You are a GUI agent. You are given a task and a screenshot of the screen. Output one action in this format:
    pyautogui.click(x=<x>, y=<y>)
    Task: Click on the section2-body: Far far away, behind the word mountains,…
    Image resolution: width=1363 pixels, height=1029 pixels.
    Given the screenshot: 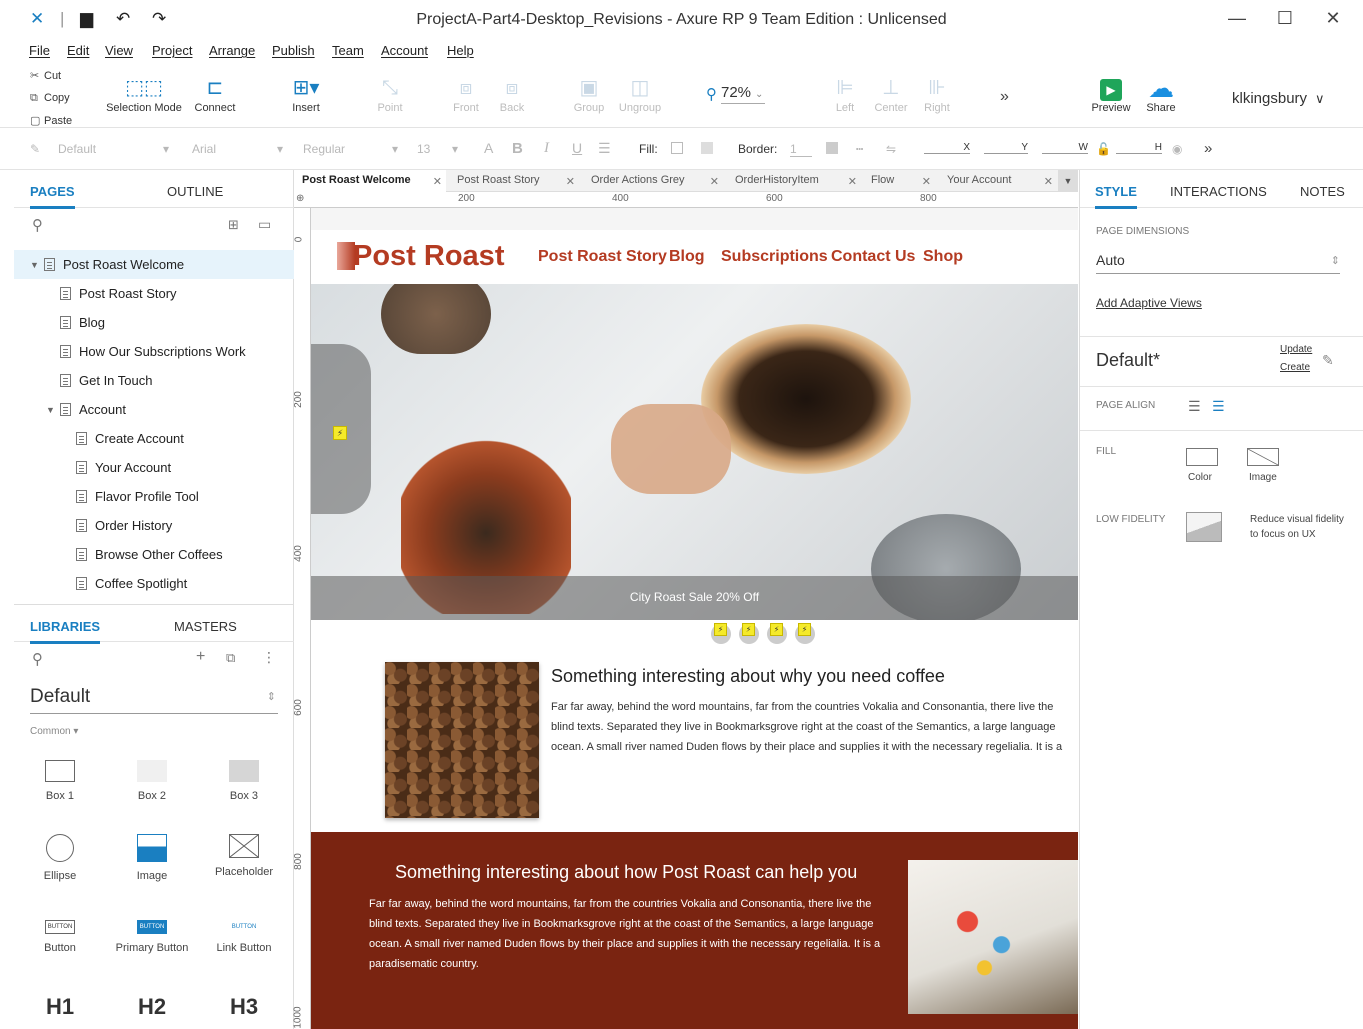 What is the action you would take?
    pyautogui.click(x=629, y=934)
    